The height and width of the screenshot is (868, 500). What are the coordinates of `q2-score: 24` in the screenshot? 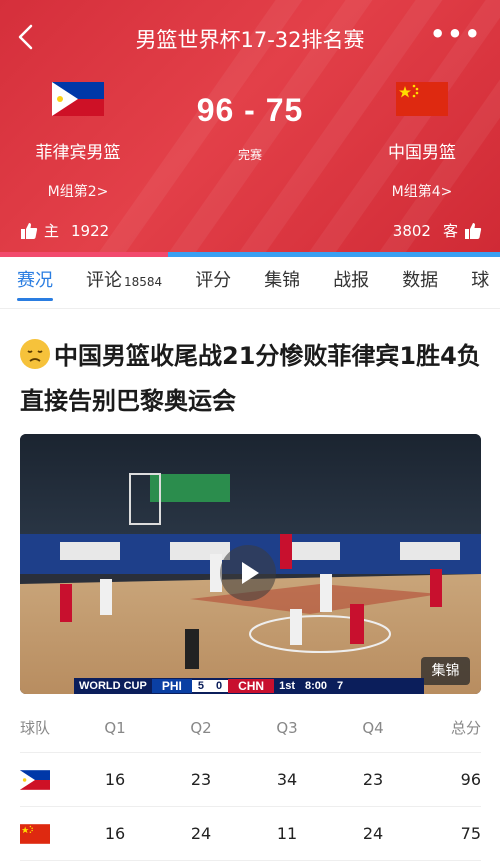 It's located at (201, 833).